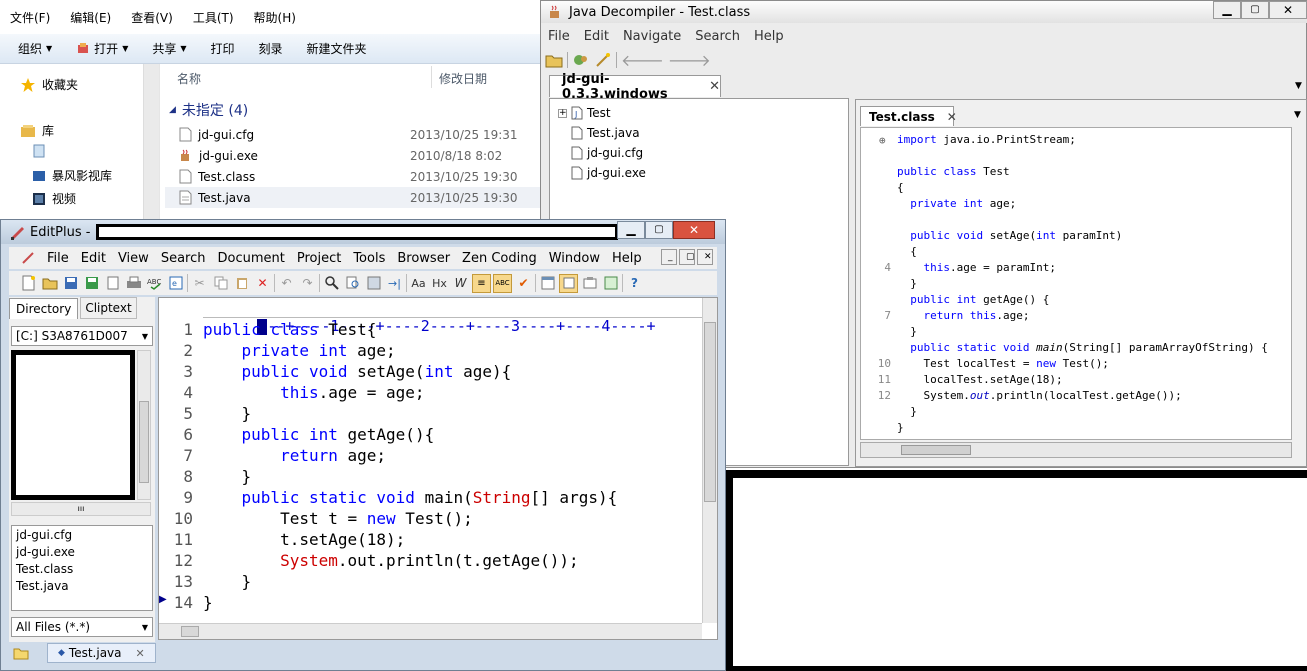 Image resolution: width=1307 pixels, height=671 pixels. Describe the element at coordinates (634, 283) in the screenshot. I see `help-icon: ?` at that location.